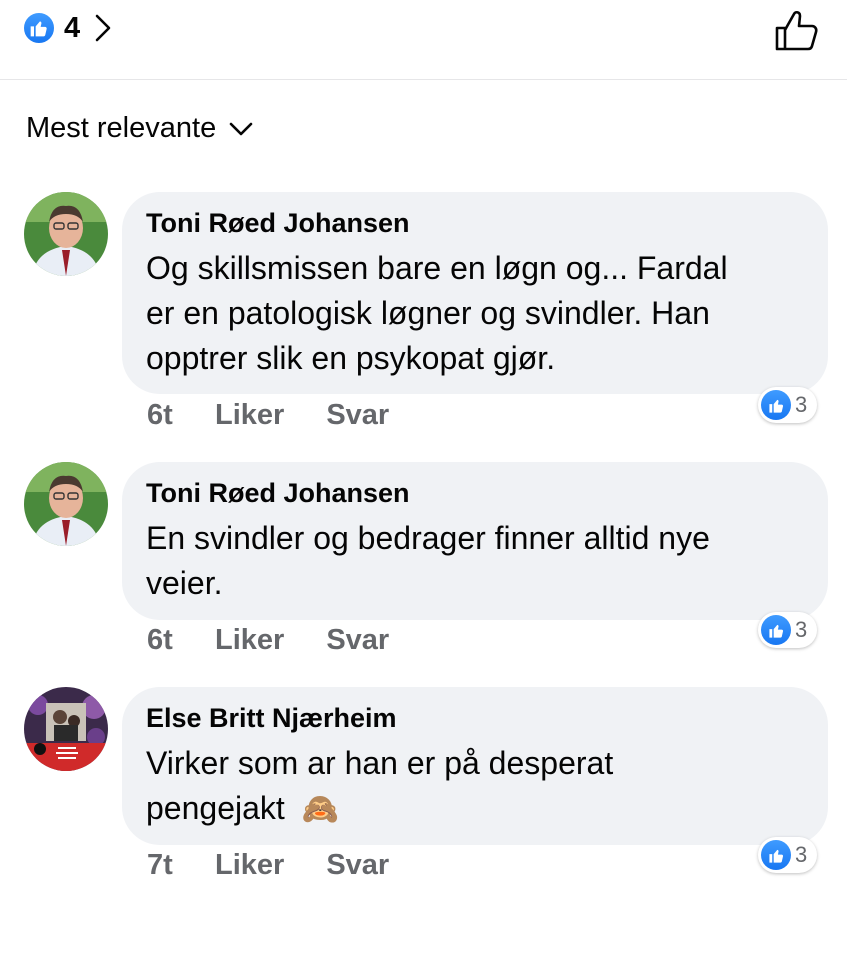 Image resolution: width=847 pixels, height=960 pixels. Describe the element at coordinates (181, 865) in the screenshot. I see `comment-time: 7t` at that location.